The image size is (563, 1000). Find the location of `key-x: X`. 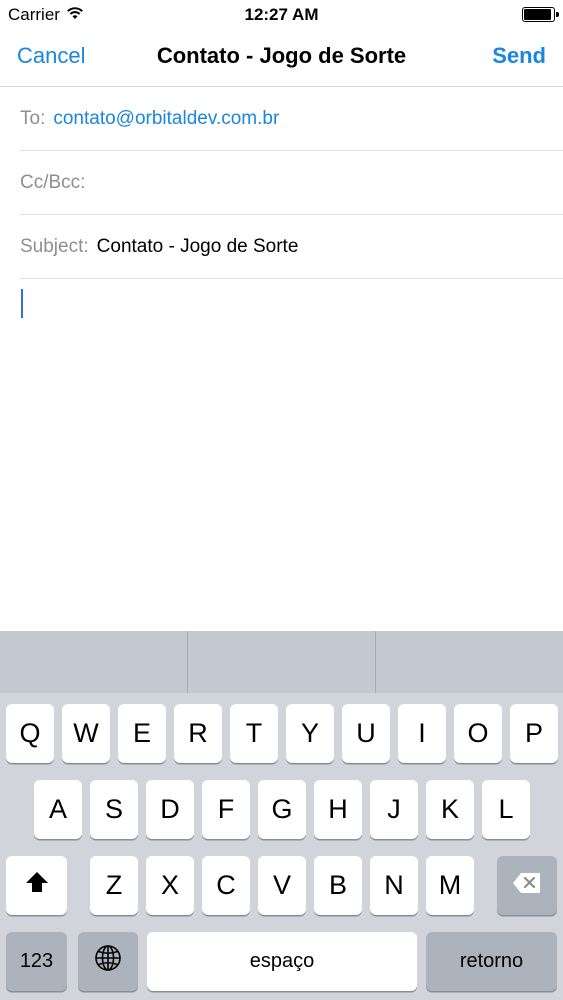

key-x: X is located at coordinates (170, 885).